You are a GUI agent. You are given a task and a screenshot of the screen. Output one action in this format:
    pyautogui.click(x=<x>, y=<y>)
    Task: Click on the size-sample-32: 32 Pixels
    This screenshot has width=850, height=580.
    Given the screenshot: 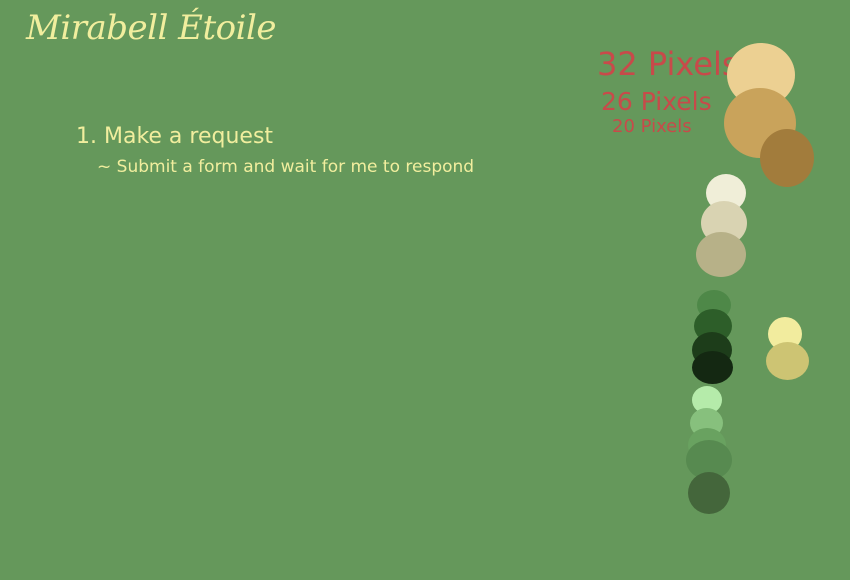 What is the action you would take?
    pyautogui.click(x=668, y=64)
    